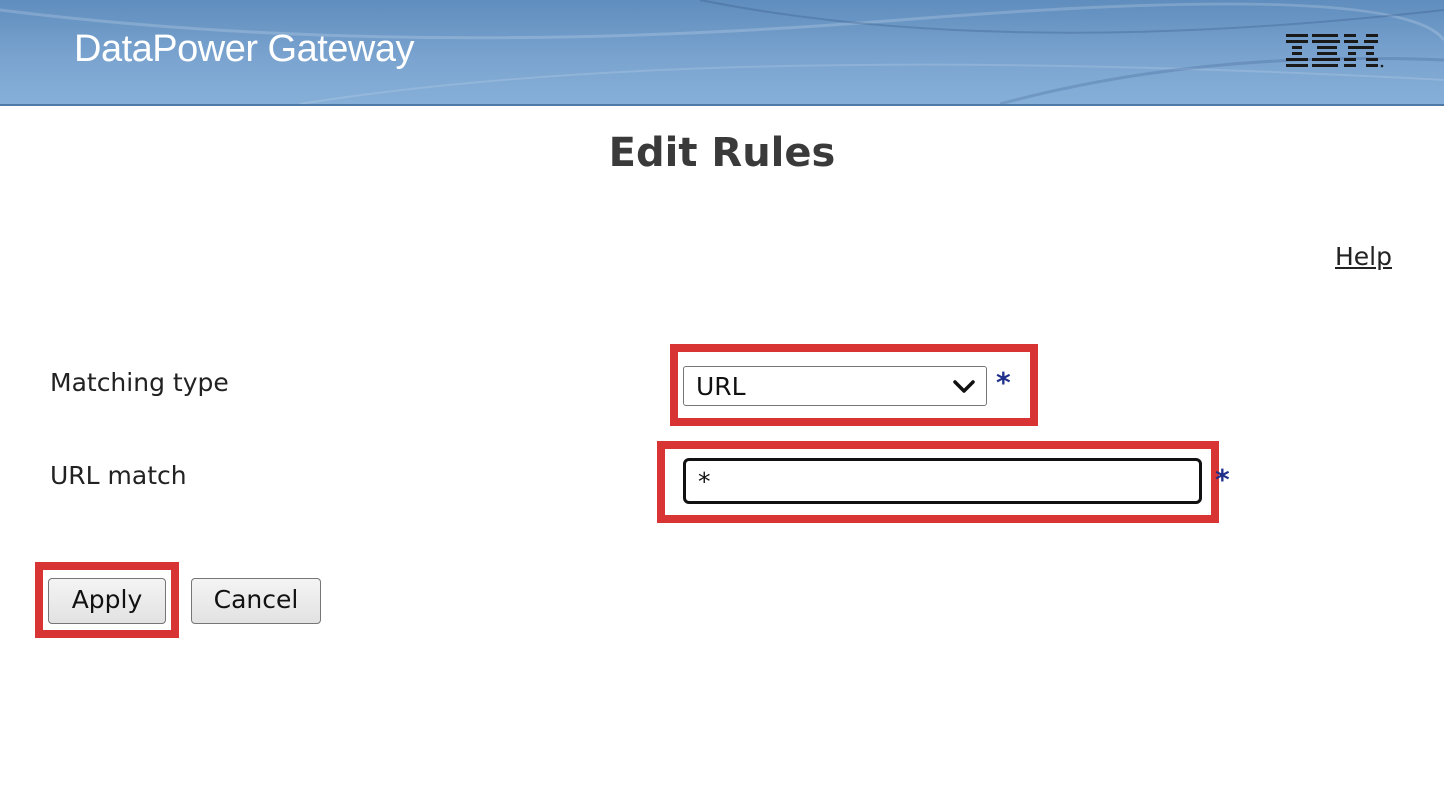 The width and height of the screenshot is (1444, 798). I want to click on url-match-value: *, so click(704, 481).